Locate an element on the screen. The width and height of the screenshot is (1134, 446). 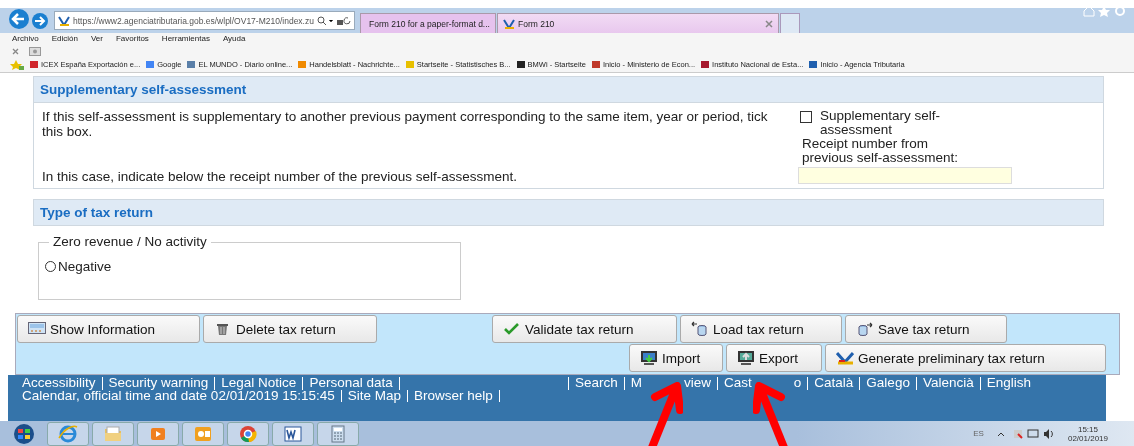
footer-link: Galego is located at coordinates (891, 383).